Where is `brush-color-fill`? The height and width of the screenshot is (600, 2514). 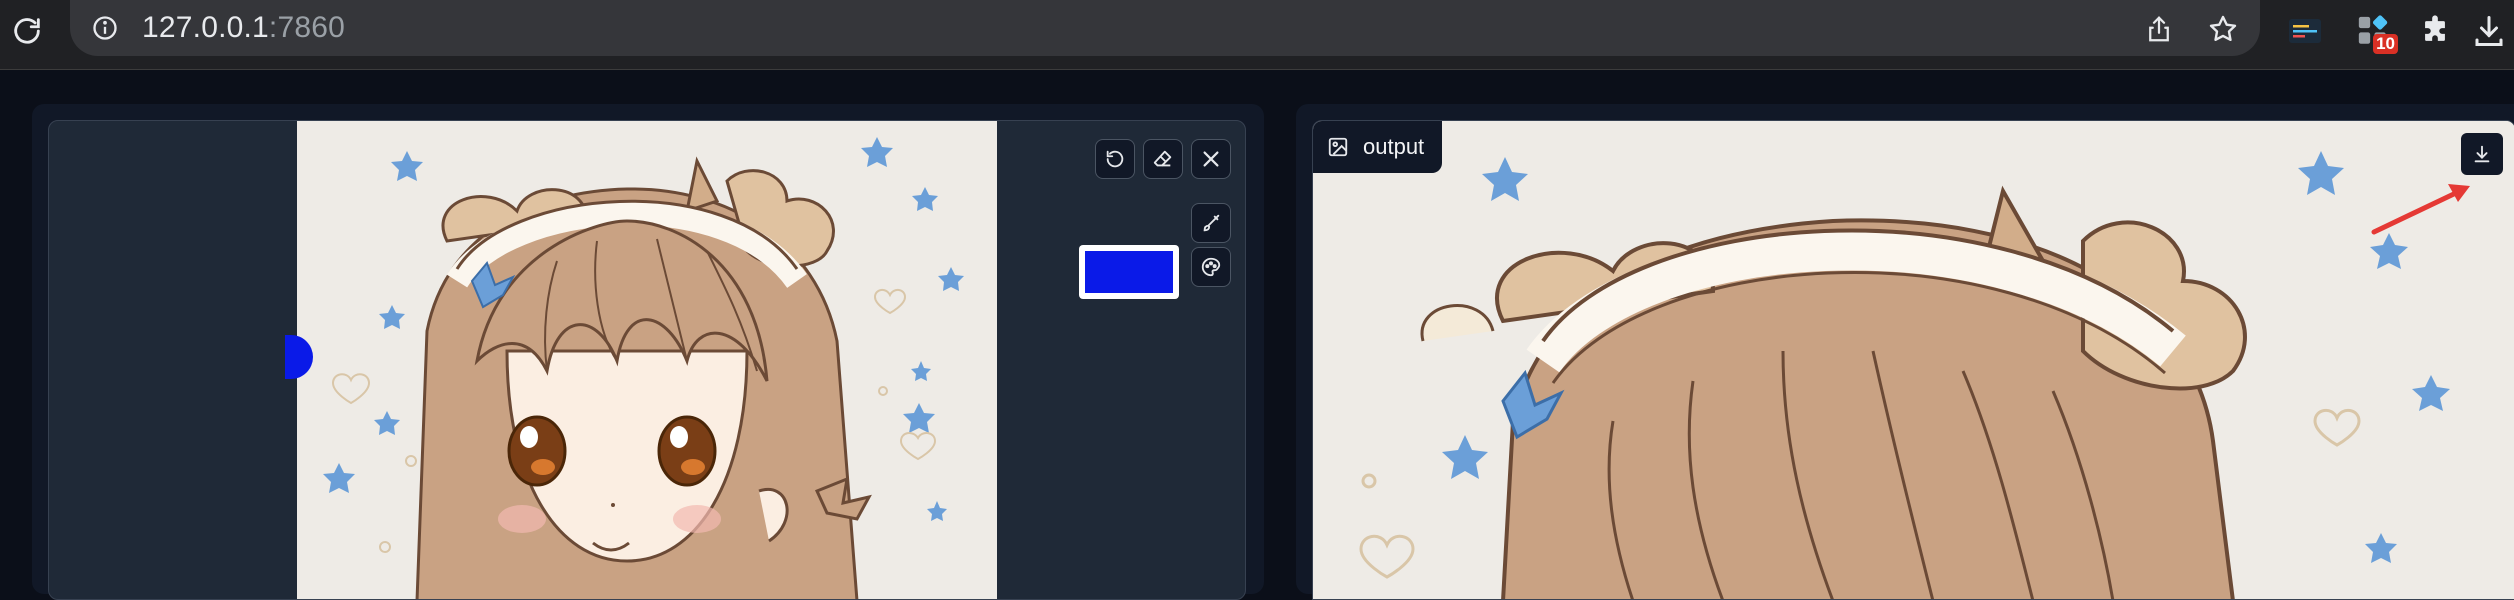
brush-color-fill is located at coordinates (1129, 272).